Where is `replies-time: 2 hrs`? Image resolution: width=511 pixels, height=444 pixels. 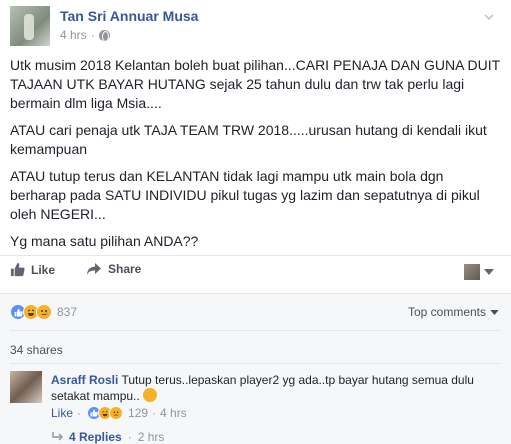 replies-time: 2 hrs is located at coordinates (151, 437).